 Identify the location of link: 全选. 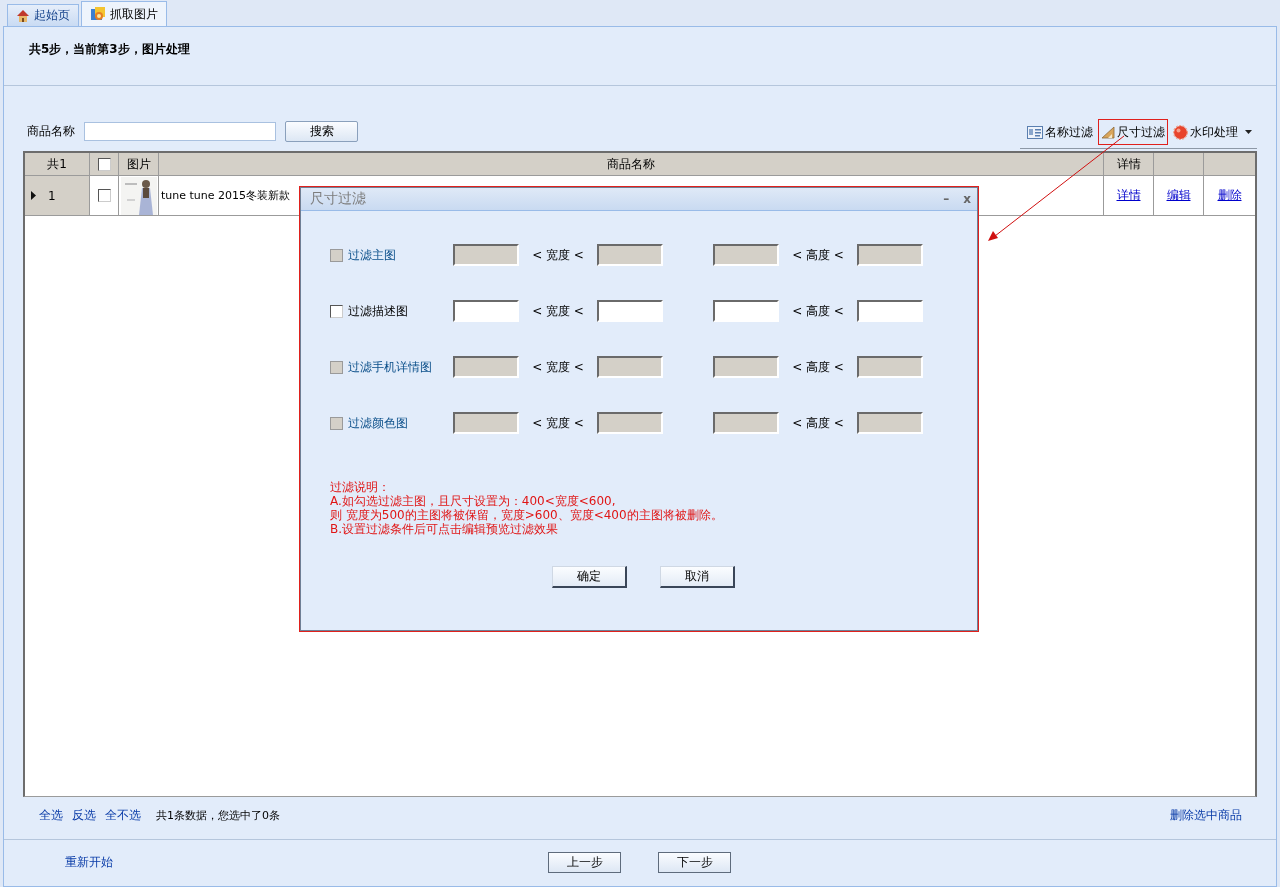
(51, 815).